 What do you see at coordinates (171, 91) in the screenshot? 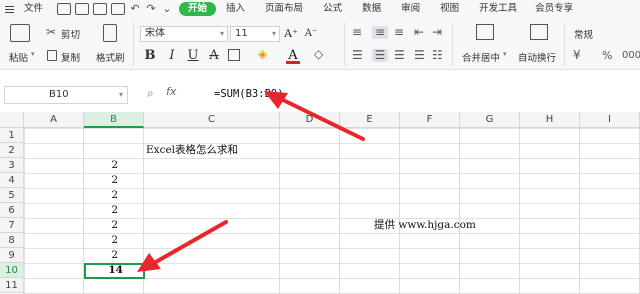
I see `fx-button: fx` at bounding box center [171, 91].